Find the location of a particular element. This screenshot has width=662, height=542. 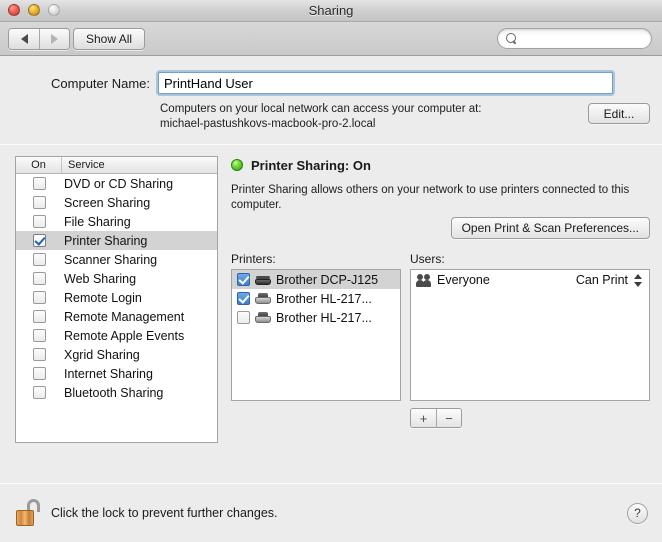

search-input is located at coordinates (579, 38).